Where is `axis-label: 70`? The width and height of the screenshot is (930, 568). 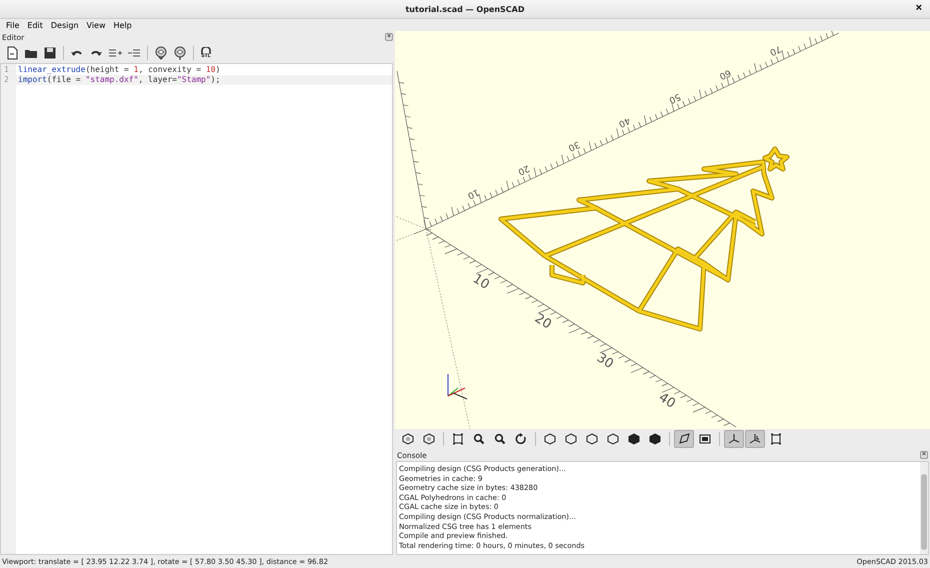 axis-label: 70 is located at coordinates (775, 49).